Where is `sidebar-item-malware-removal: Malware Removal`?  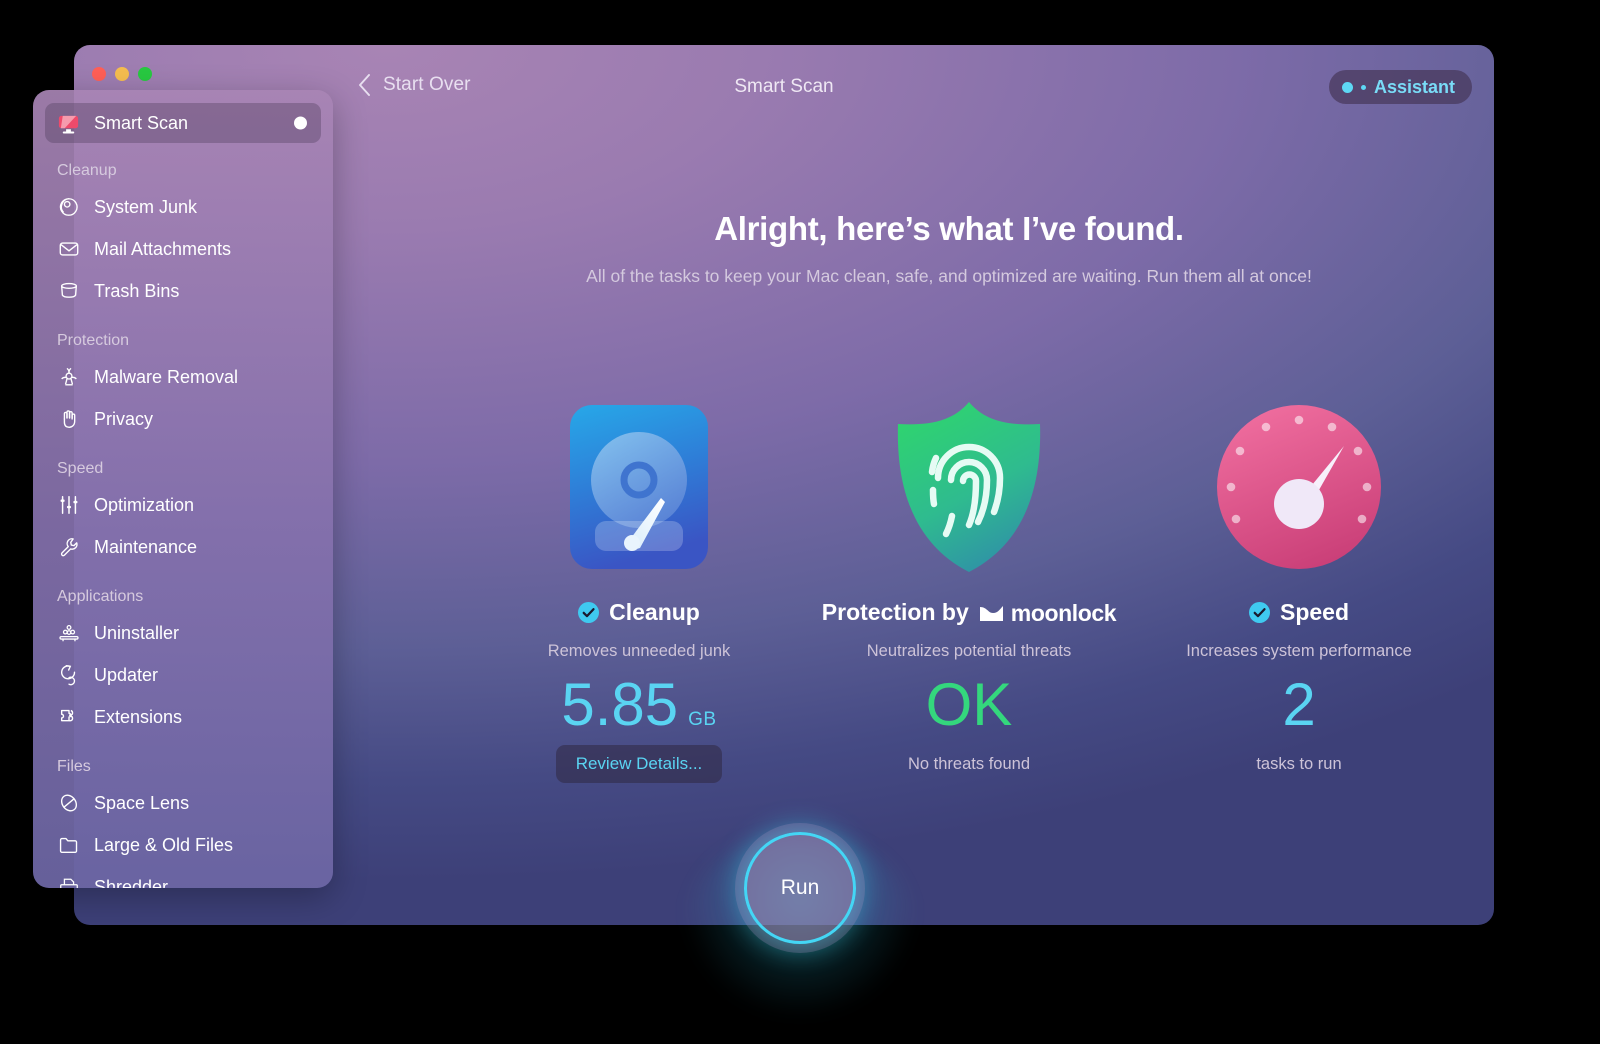
sidebar-item-malware-removal: Malware Removal is located at coordinates (183, 377).